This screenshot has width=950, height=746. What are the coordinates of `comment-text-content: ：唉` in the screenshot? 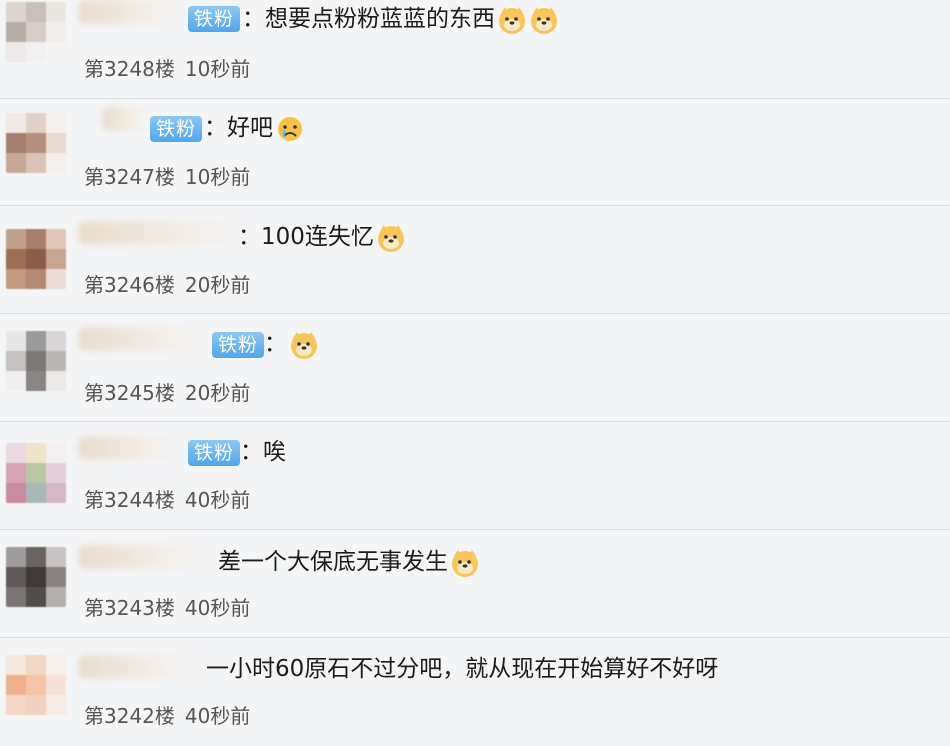 It's located at (263, 452).